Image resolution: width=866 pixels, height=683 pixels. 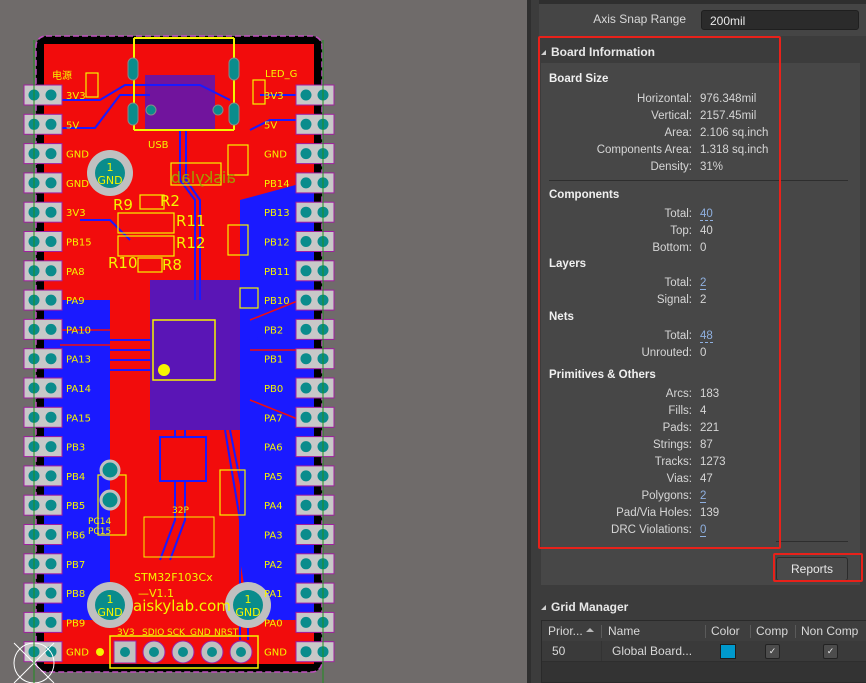 I want to click on left-pin-label: 3V3, so click(x=76, y=213).